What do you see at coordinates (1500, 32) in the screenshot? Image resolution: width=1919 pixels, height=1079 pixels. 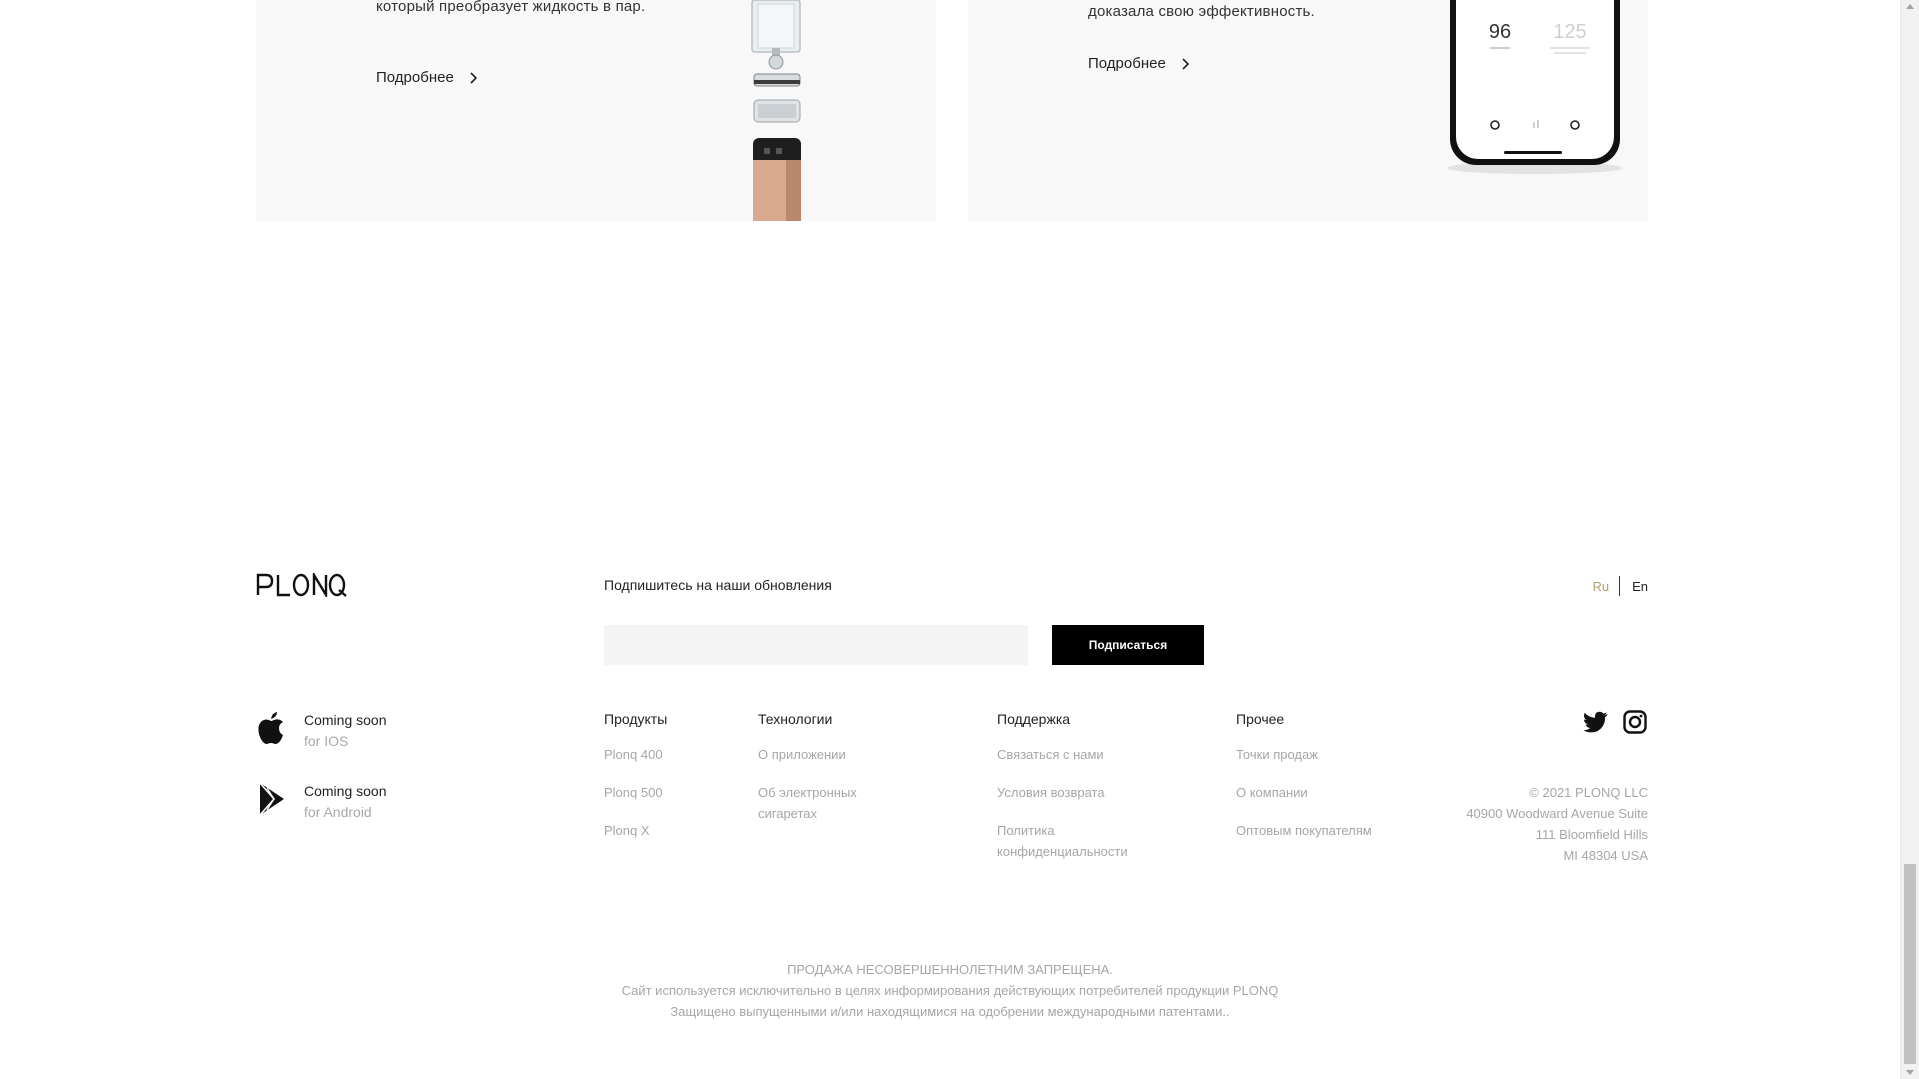 I see `phone-value-left: 96` at bounding box center [1500, 32].